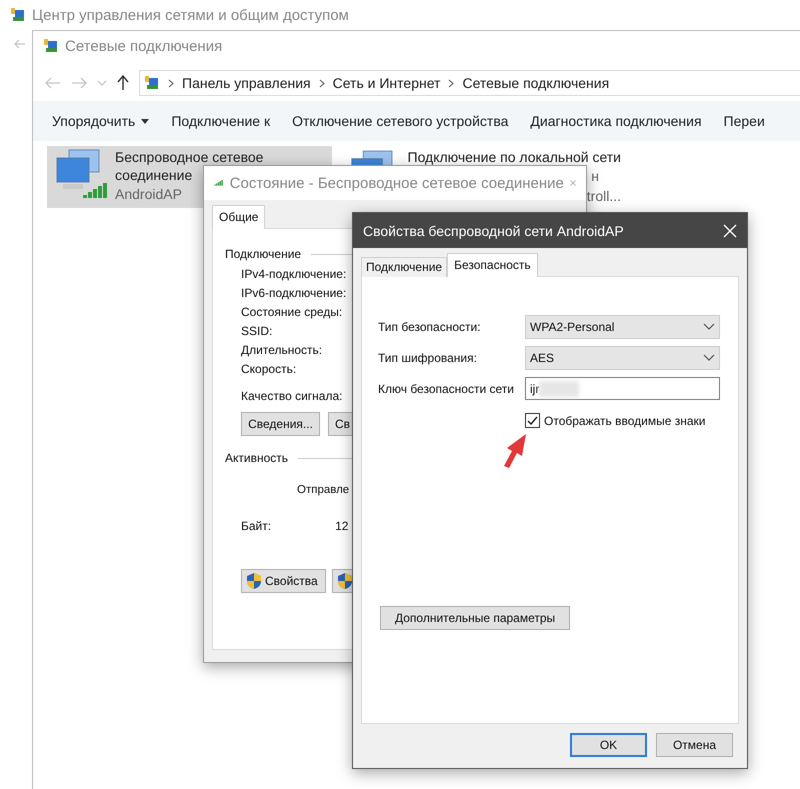 Image resolution: width=800 pixels, height=789 pixels. What do you see at coordinates (616, 121) in the screenshot?
I see `toolbar-button: Диагностика подключения` at bounding box center [616, 121].